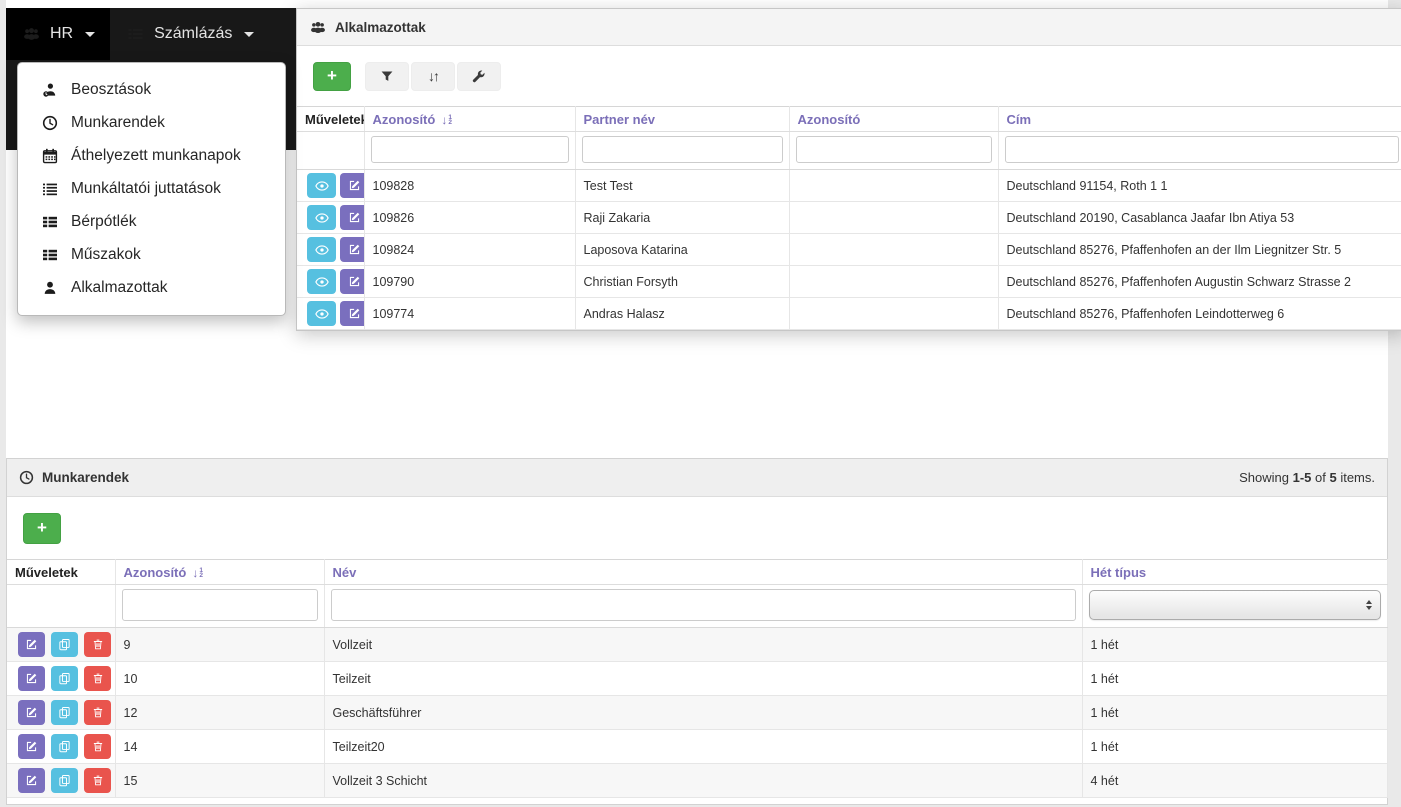  Describe the element at coordinates (106, 254) in the screenshot. I see `menu-item-label: Műszakok` at that location.